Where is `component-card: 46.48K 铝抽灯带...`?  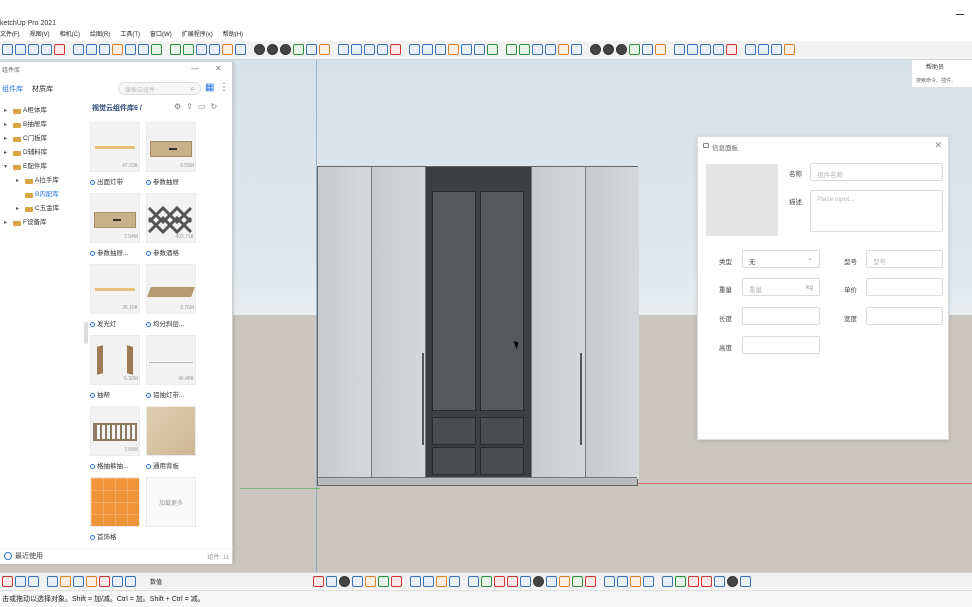 component-card: 46.48K 铝抽灯带... is located at coordinates (171, 369).